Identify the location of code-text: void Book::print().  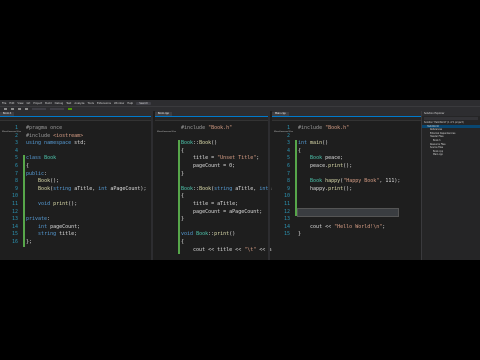
(208, 235).